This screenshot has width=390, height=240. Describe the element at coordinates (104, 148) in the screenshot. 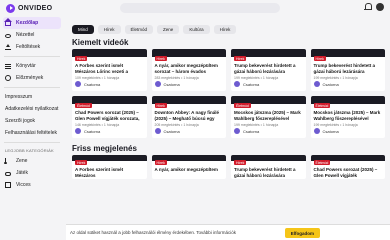

I see `section-title-recent: Friss megjelenés` at that location.